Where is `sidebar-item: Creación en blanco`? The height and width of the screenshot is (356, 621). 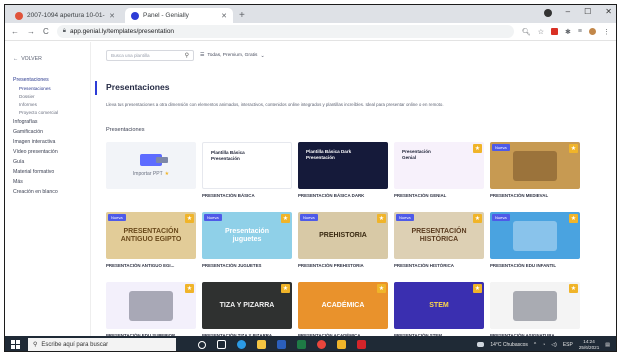 sidebar-item: Creación en blanco is located at coordinates (47, 192).